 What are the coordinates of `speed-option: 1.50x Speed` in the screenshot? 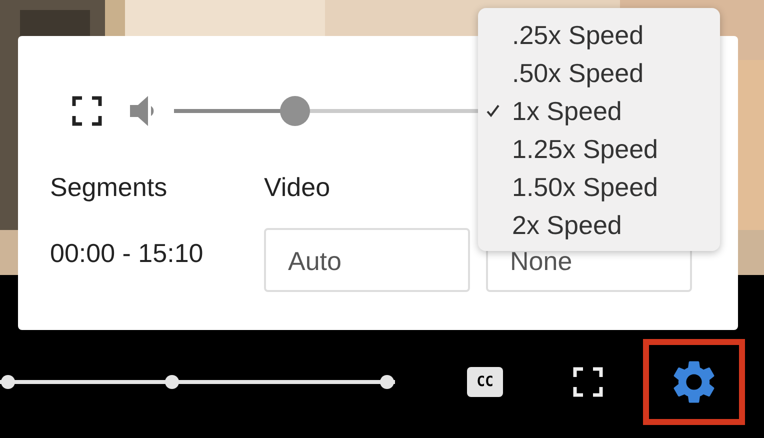 It's located at (603, 187).